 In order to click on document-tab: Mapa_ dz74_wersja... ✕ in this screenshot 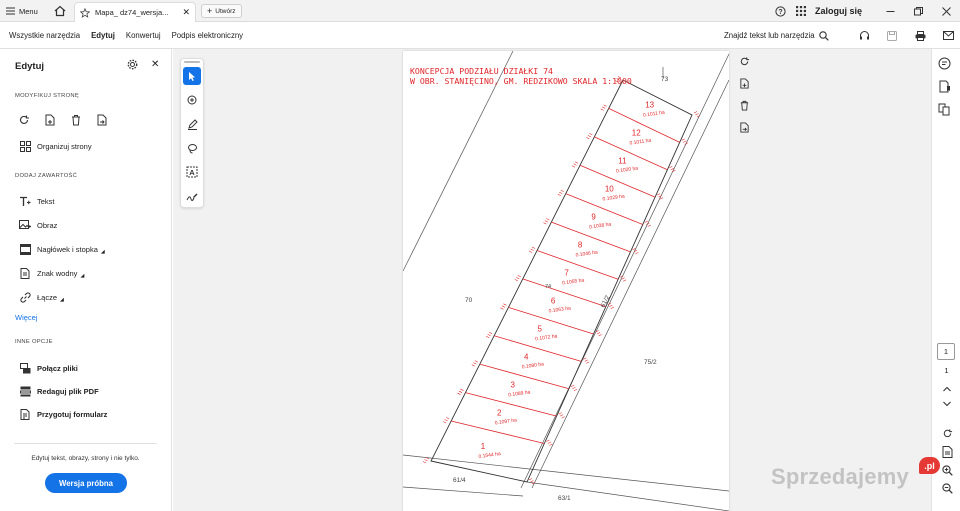, I will do `click(135, 12)`.